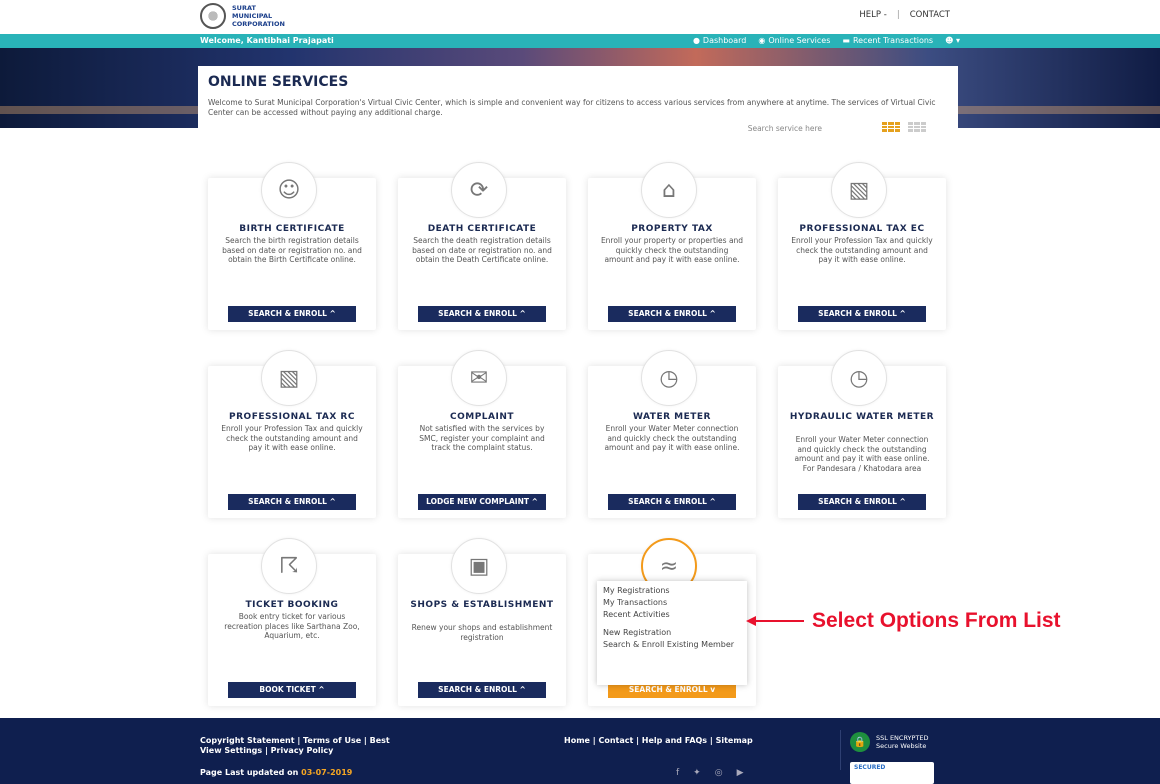 The image size is (1160, 784). I want to click on annotation-callout: Select Options From List, so click(903, 621).